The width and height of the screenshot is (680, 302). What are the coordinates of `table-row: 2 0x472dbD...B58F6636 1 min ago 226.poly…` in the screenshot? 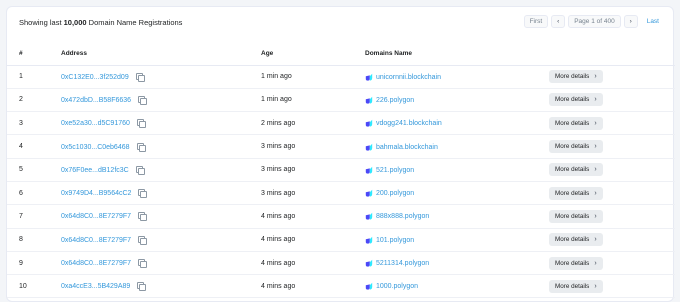 It's located at (341, 100).